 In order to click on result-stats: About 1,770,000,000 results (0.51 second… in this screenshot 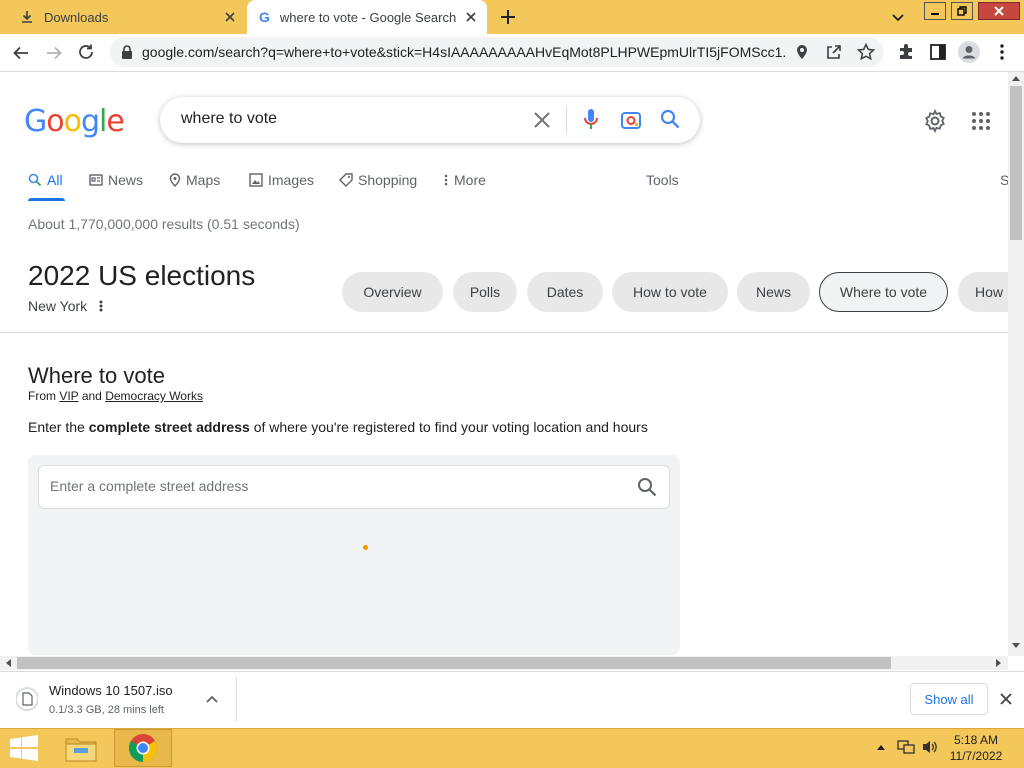, I will do `click(164, 224)`.